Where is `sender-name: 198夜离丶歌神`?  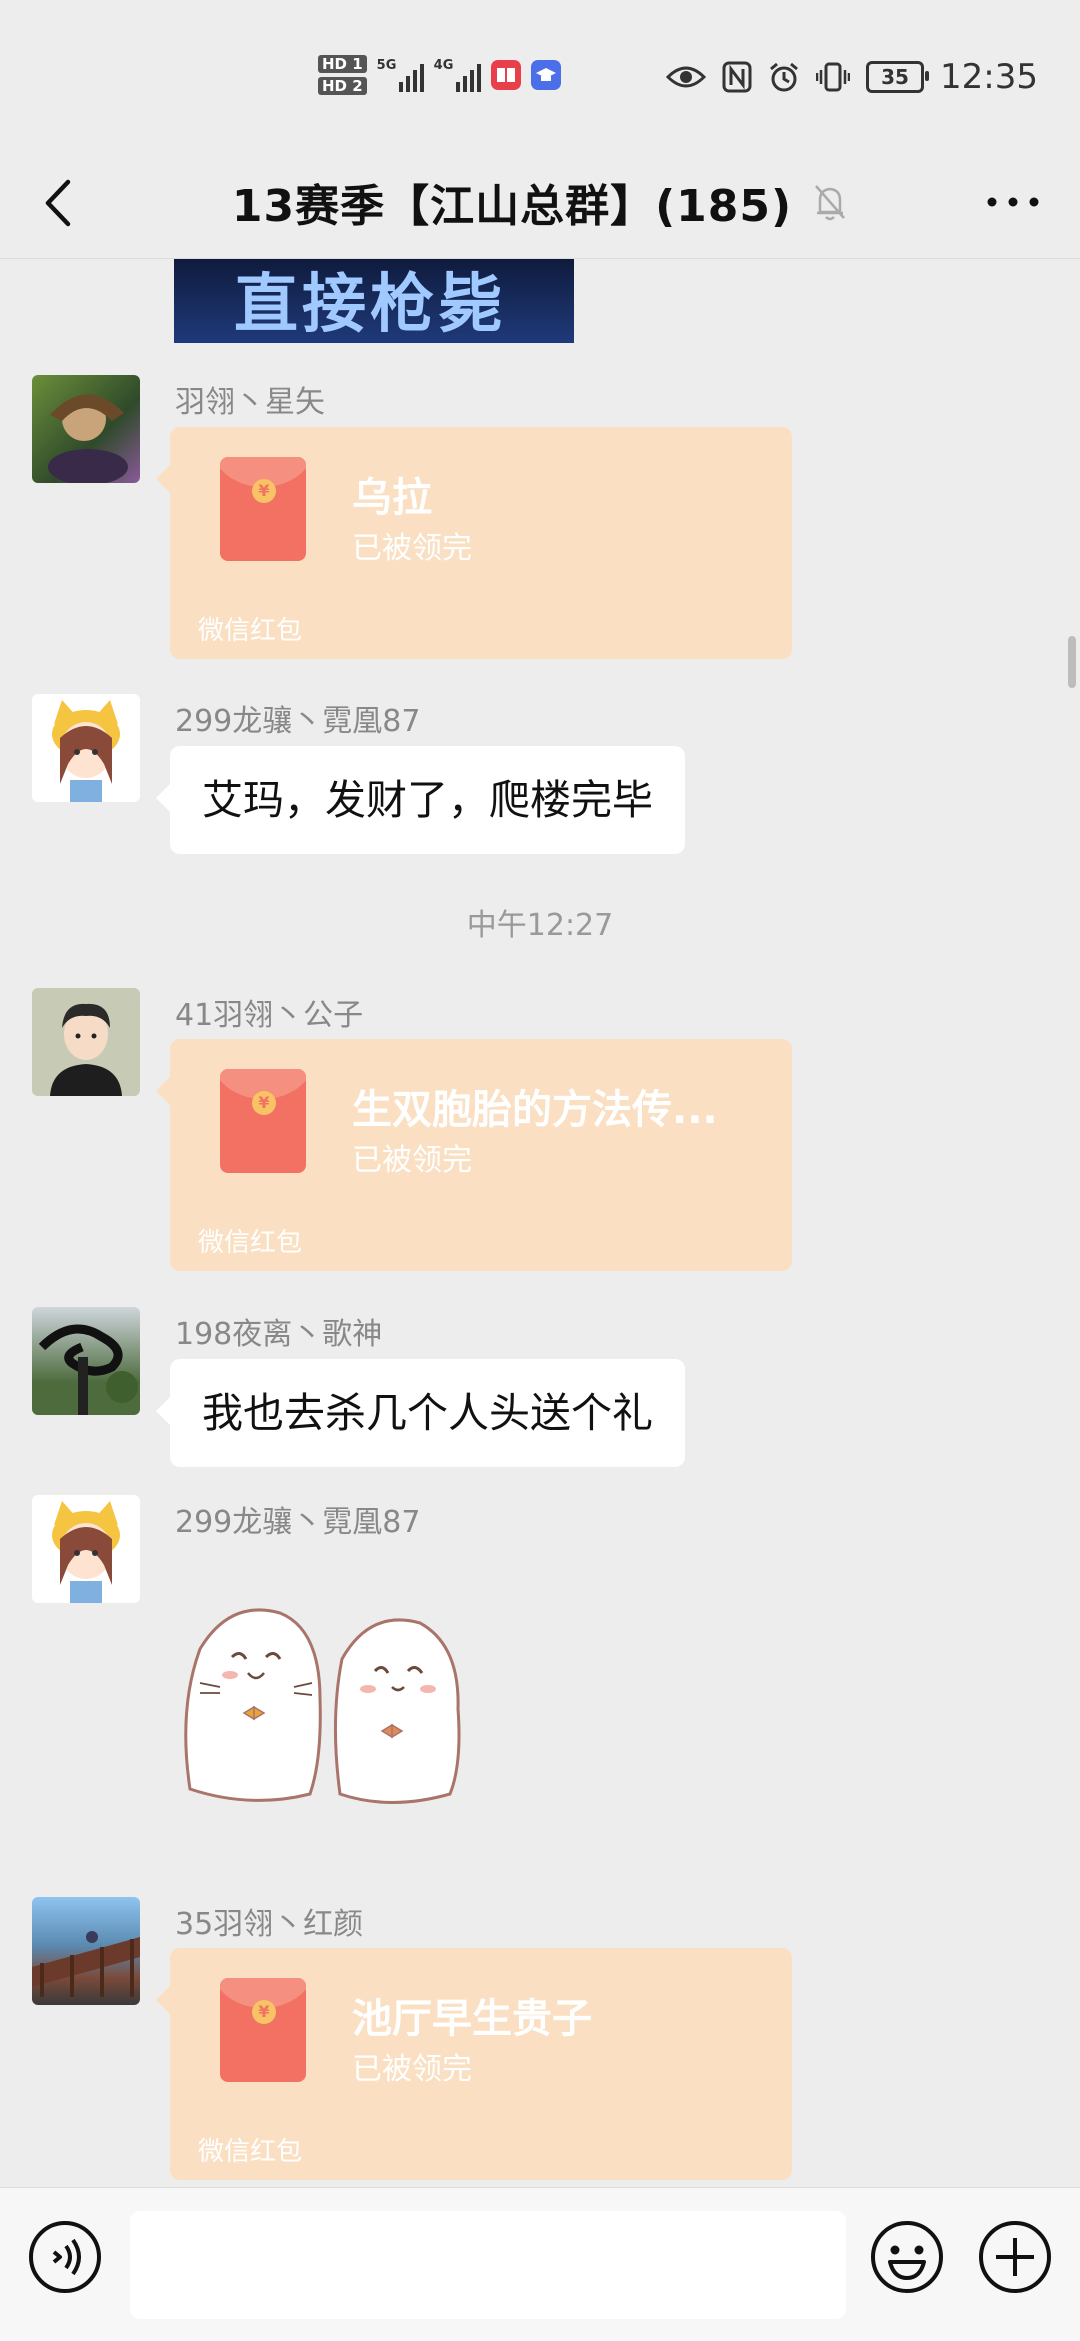
sender-name: 198夜离丶歌神 is located at coordinates (279, 1334).